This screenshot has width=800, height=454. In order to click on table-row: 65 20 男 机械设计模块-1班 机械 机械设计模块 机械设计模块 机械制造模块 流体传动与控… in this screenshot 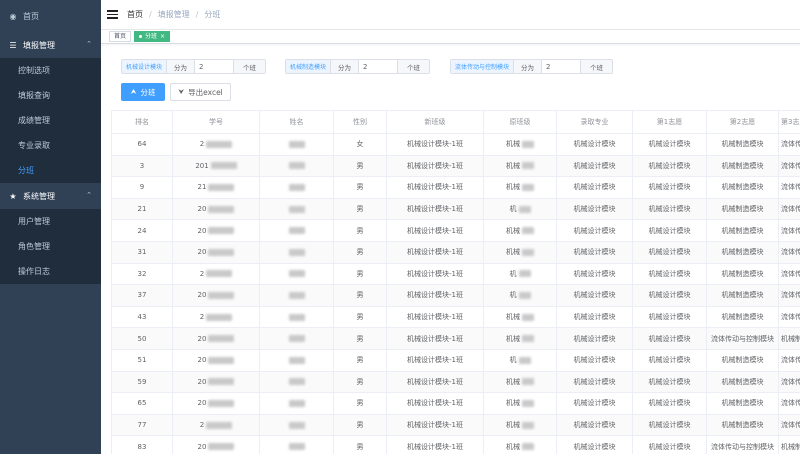, I will do `click(455, 403)`.